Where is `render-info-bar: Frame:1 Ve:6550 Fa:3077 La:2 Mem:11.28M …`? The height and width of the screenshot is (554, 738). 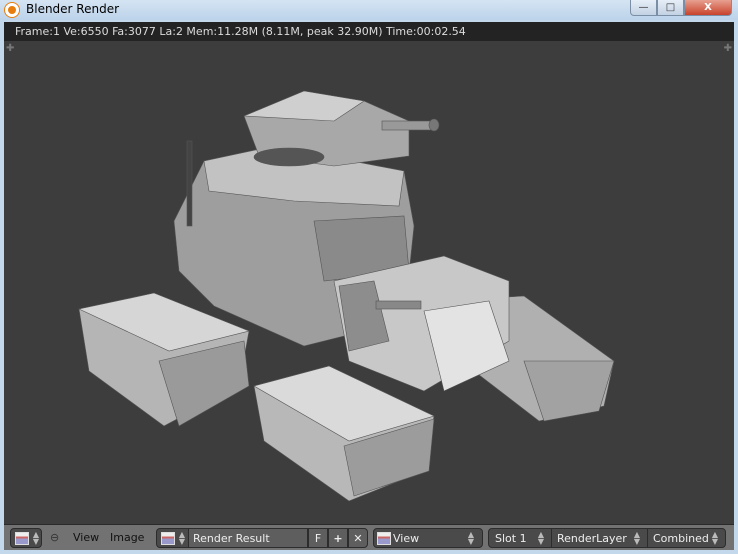
render-info-bar: Frame:1 Ve:6550 Fa:3077 La:2 Mem:11.28M … is located at coordinates (369, 31).